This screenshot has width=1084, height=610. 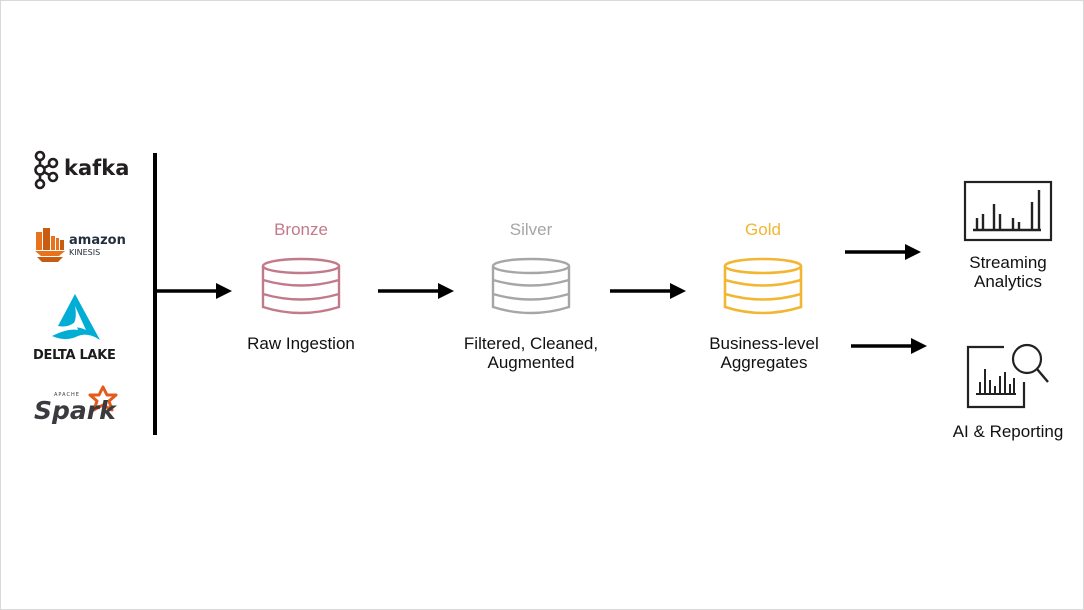 What do you see at coordinates (46, 170) in the screenshot?
I see `kafka-icon` at bounding box center [46, 170].